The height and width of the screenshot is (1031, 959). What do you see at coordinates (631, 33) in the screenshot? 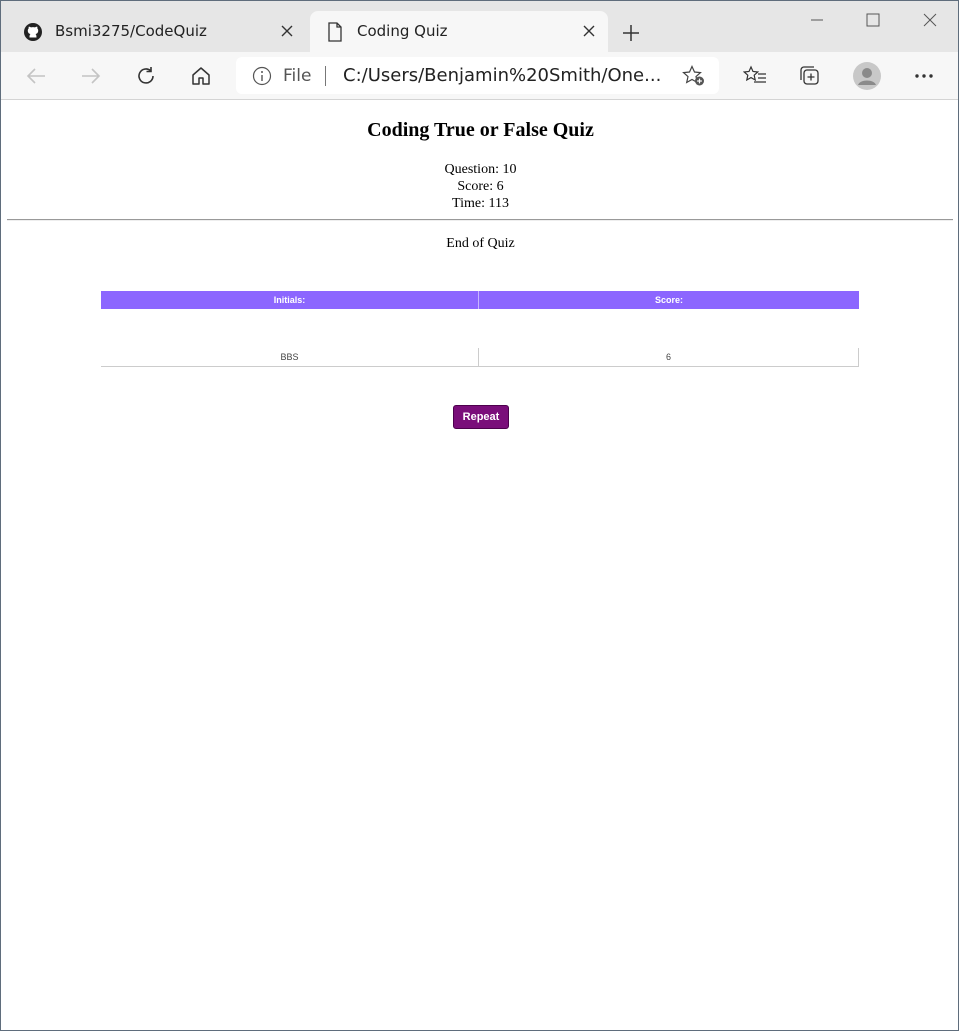
I see `new-tab-icon` at bounding box center [631, 33].